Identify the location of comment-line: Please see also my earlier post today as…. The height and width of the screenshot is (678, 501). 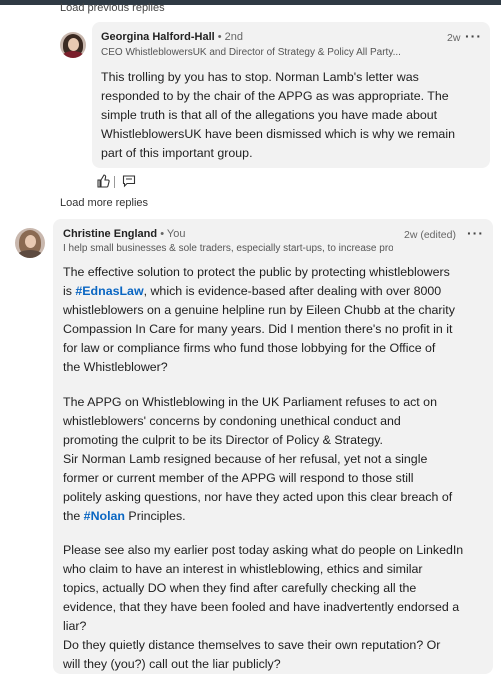
(263, 550).